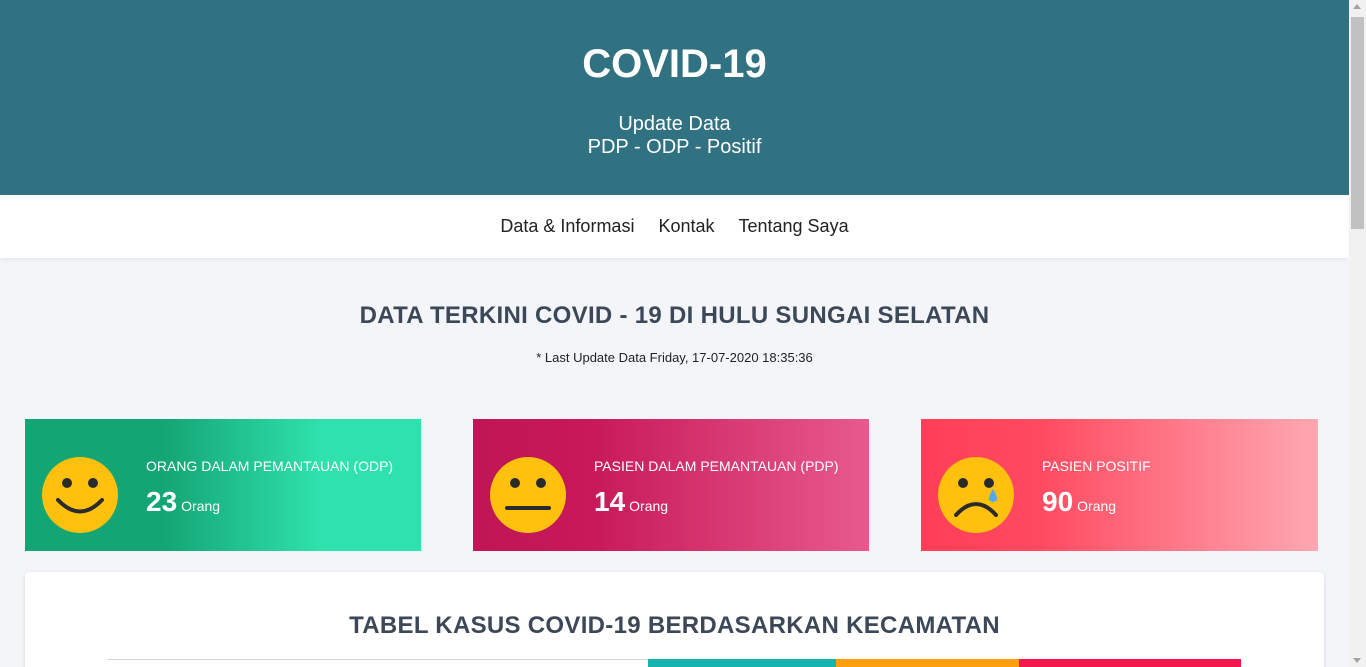  What do you see at coordinates (1357, 123) in the screenshot?
I see `scrollbar-thumb` at bounding box center [1357, 123].